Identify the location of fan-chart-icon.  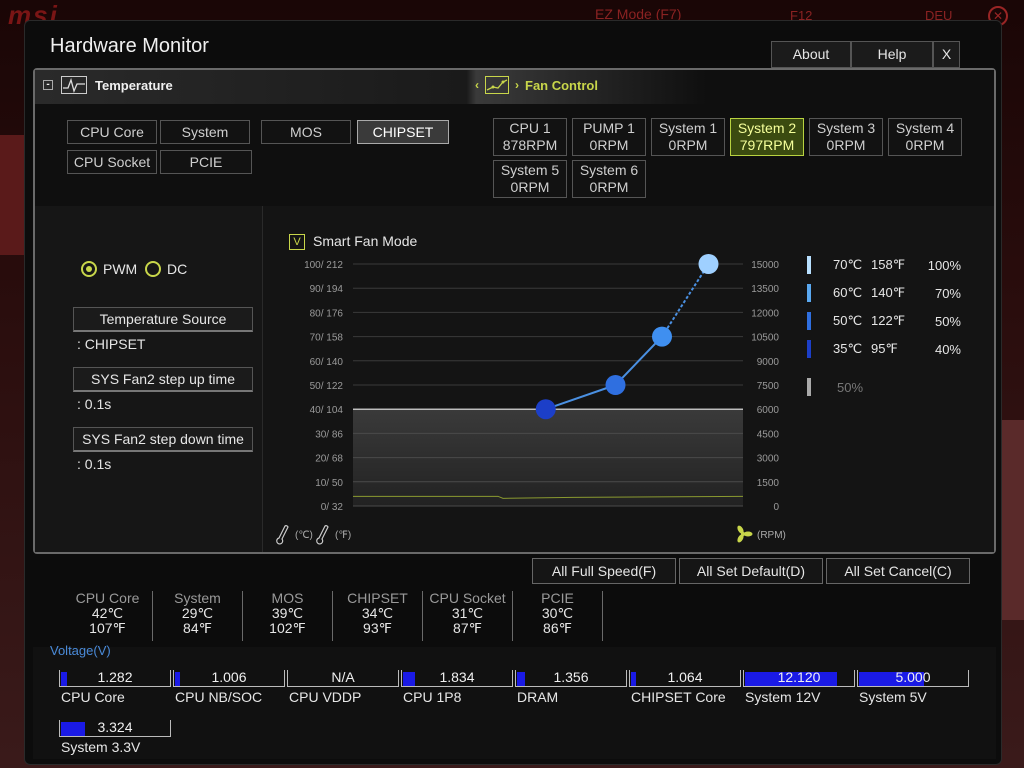
(497, 85).